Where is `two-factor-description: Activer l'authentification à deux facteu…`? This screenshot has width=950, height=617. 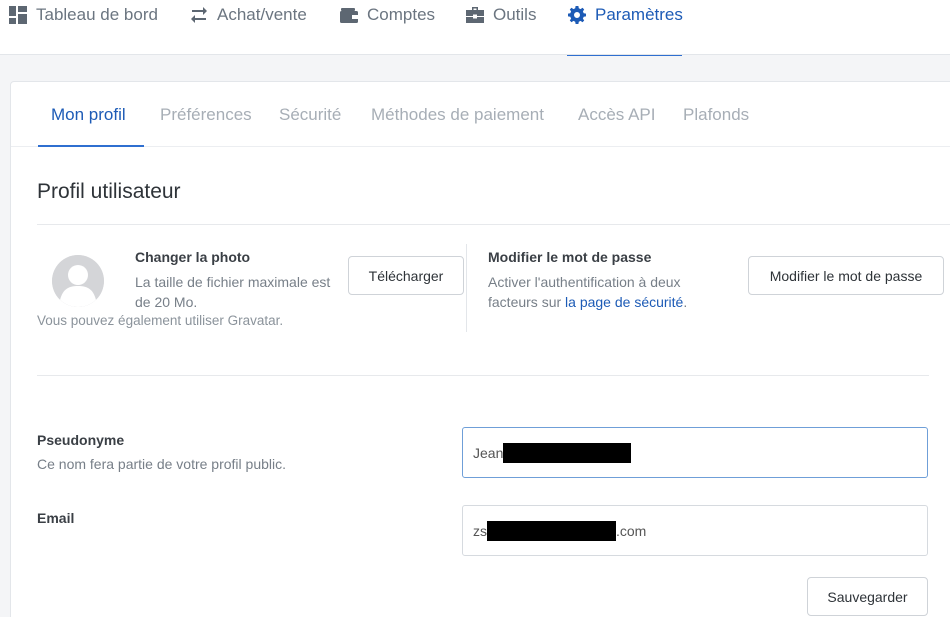 two-factor-description: Activer l'authentification à deux facteu… is located at coordinates (588, 292).